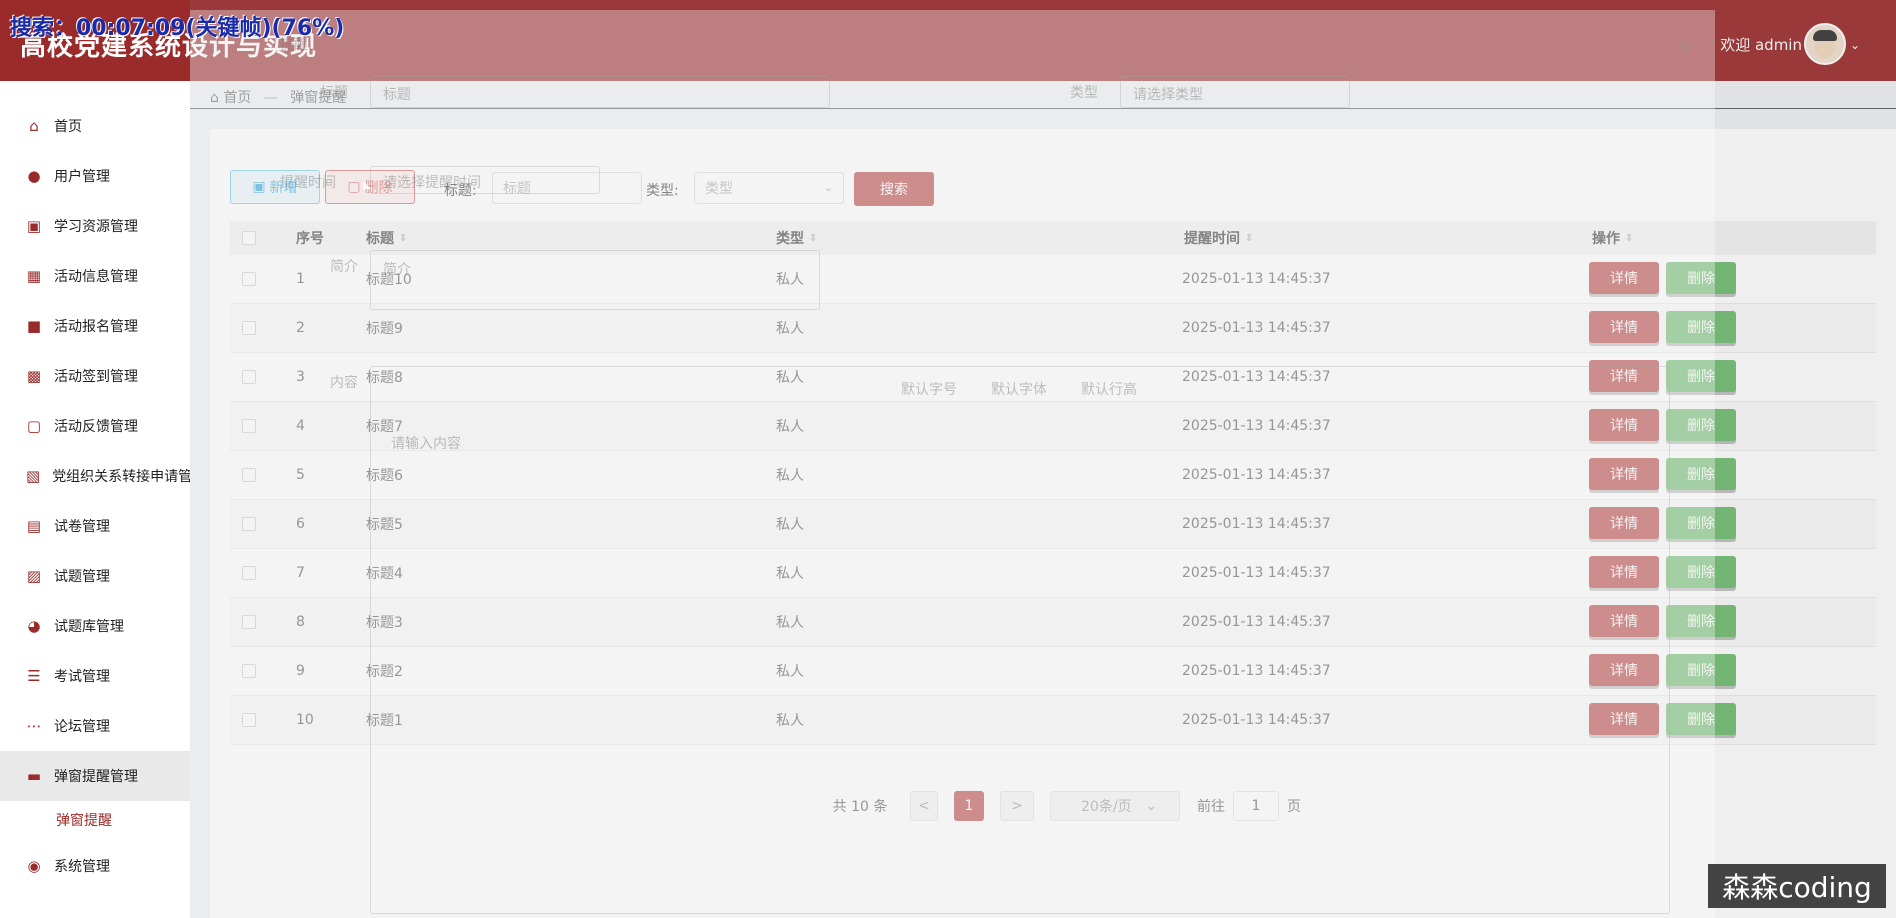 Image resolution: width=1896 pixels, height=918 pixels. What do you see at coordinates (249, 238) in the screenshot?
I see `select-all-checkbox` at bounding box center [249, 238].